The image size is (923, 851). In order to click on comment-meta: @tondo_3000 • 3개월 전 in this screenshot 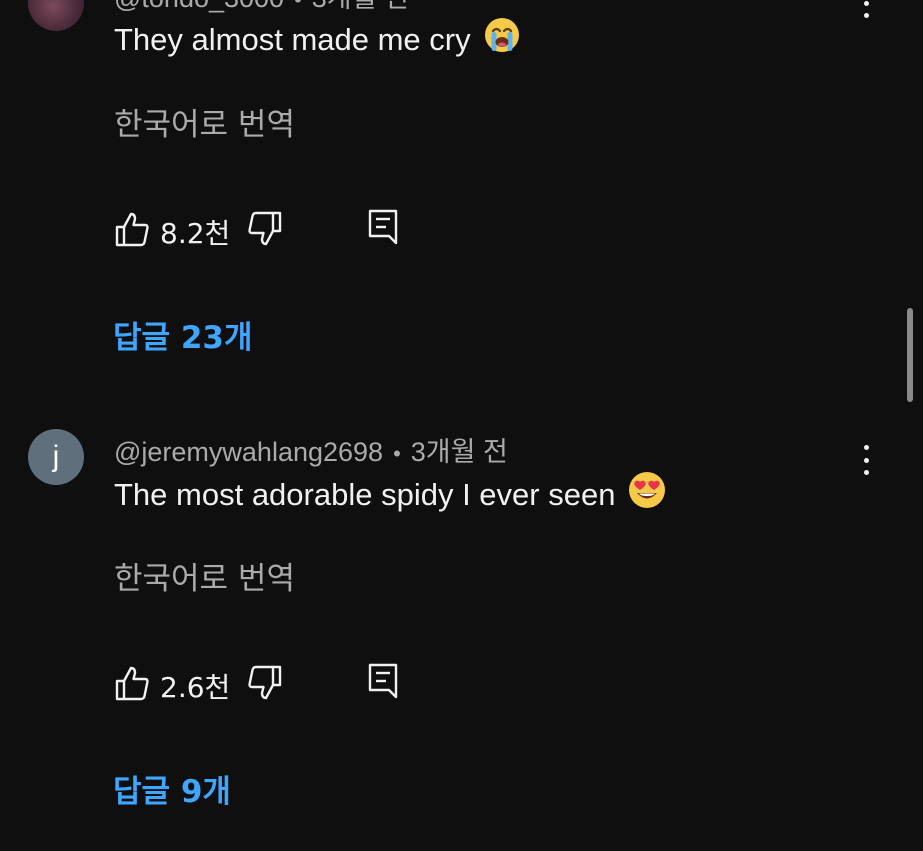, I will do `click(261, 7)`.